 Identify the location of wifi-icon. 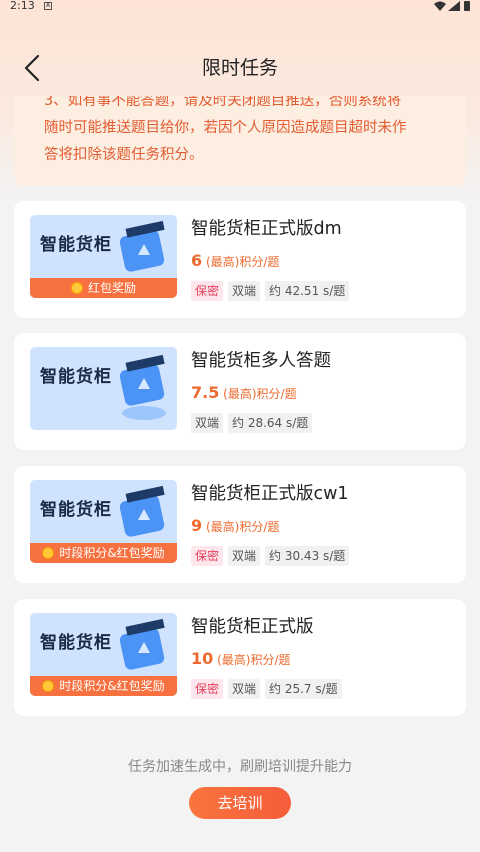
(440, 6).